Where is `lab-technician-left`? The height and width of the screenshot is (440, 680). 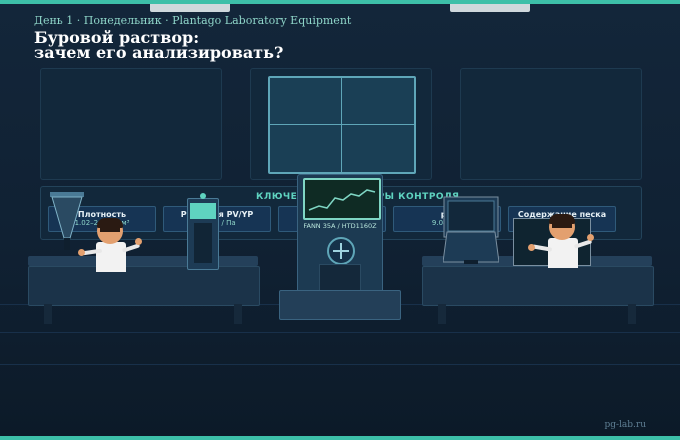
lab-technician-left is located at coordinates (111, 246).